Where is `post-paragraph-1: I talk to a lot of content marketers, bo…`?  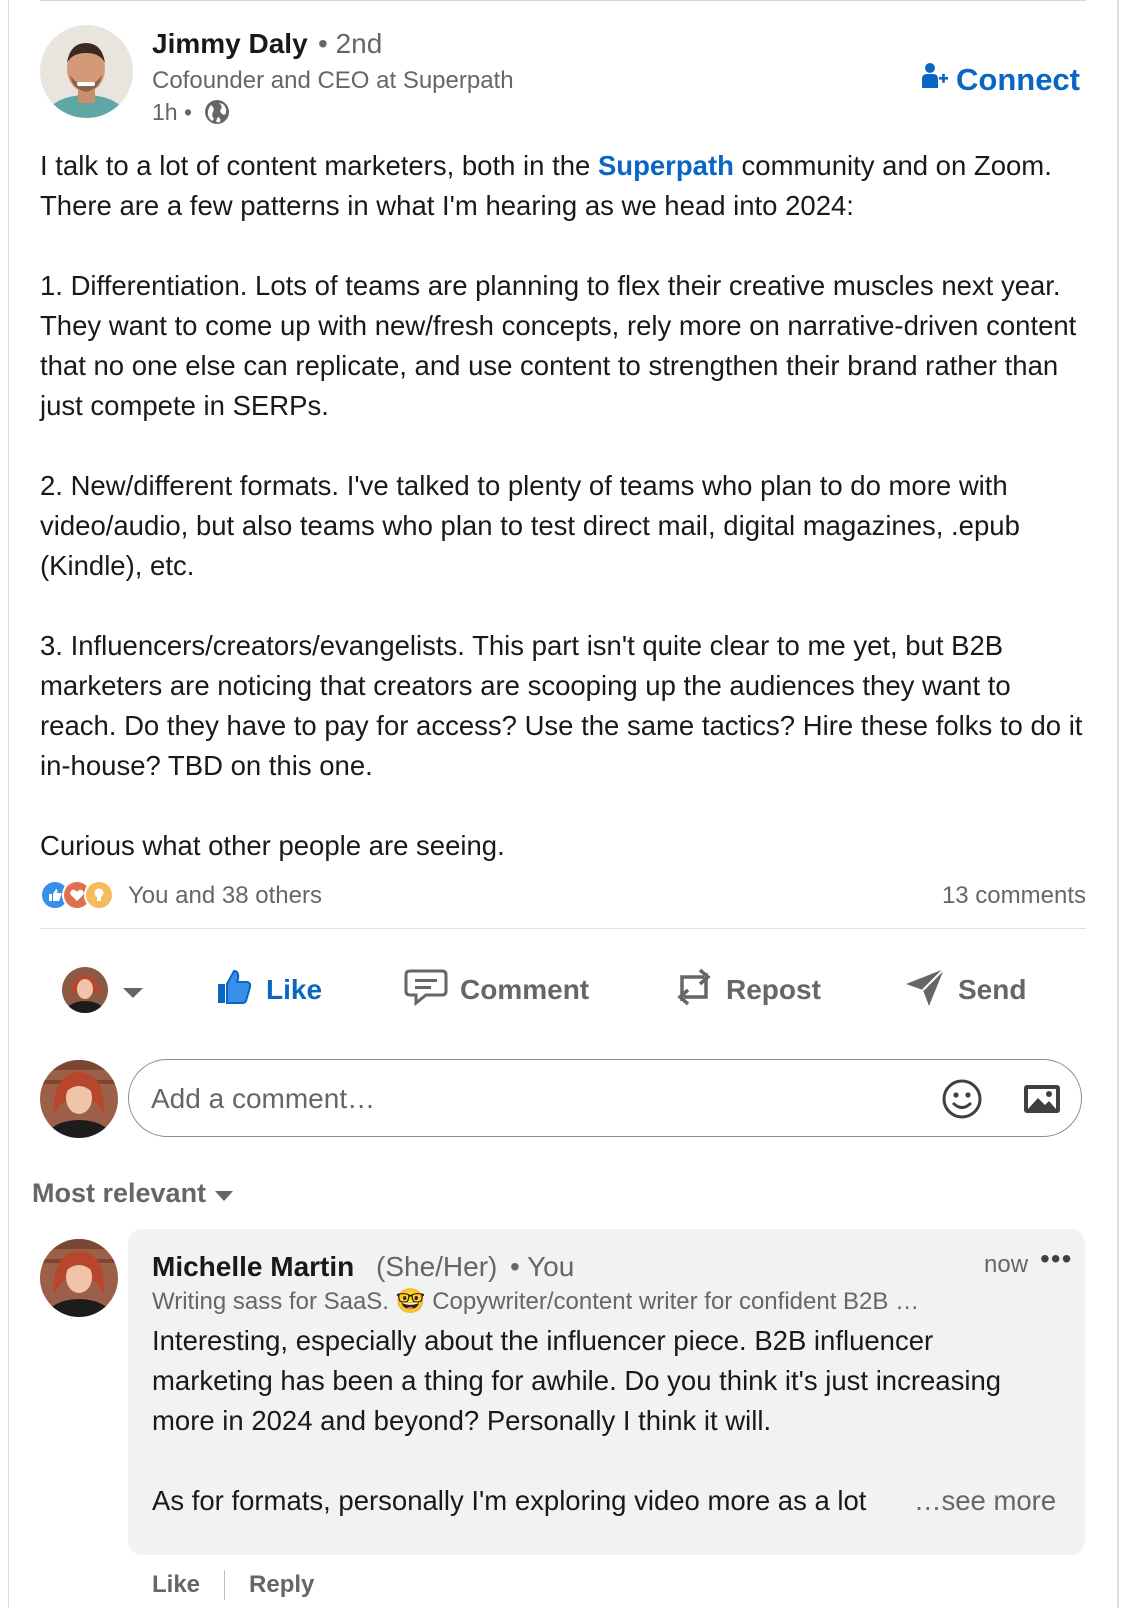 post-paragraph-1: I talk to a lot of content marketers, bo… is located at coordinates (565, 186).